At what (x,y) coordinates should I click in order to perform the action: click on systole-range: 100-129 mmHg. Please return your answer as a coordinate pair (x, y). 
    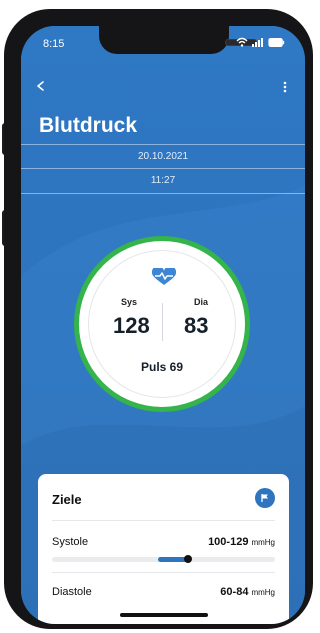
    Looking at the image, I should click on (241, 542).